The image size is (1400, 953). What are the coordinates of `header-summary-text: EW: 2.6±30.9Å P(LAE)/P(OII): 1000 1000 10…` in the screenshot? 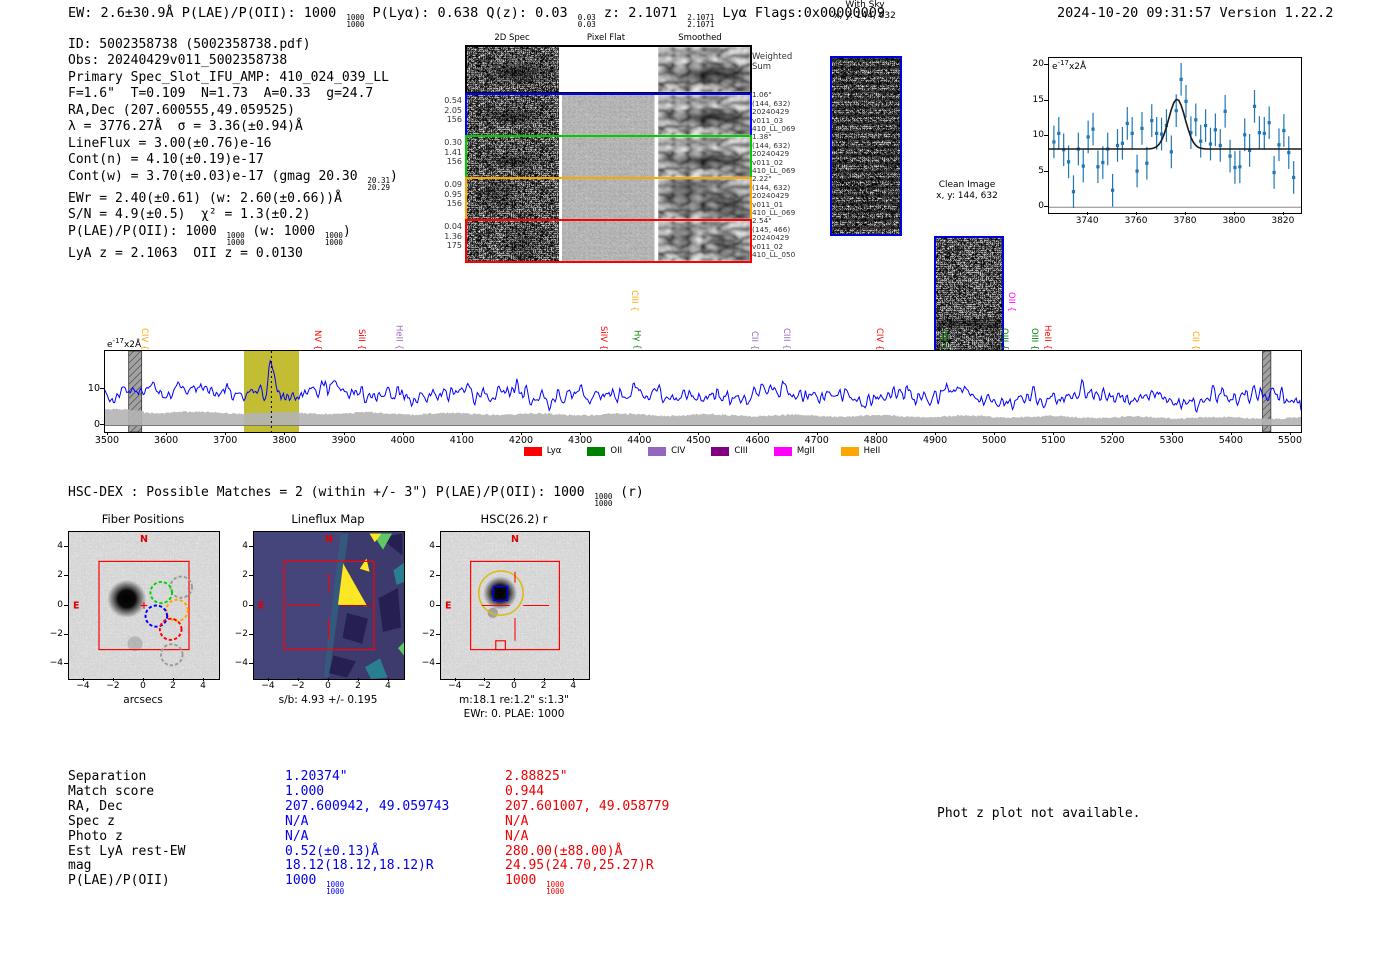 It's located at (476, 17).